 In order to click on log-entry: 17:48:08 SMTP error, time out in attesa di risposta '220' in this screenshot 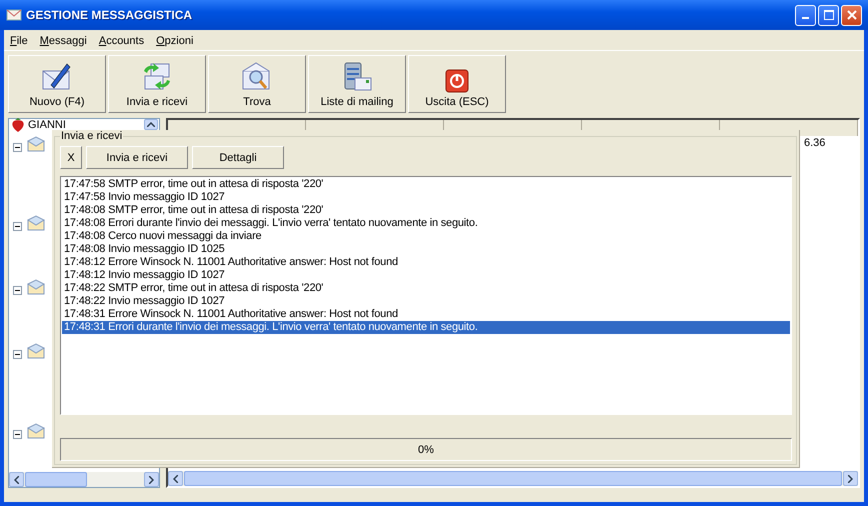, I will do `click(426, 210)`.